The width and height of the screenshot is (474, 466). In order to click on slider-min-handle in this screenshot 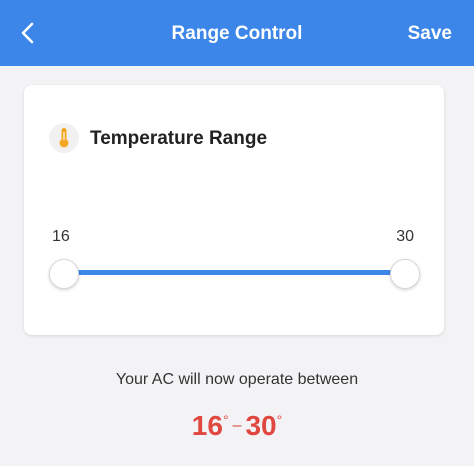, I will do `click(64, 274)`.